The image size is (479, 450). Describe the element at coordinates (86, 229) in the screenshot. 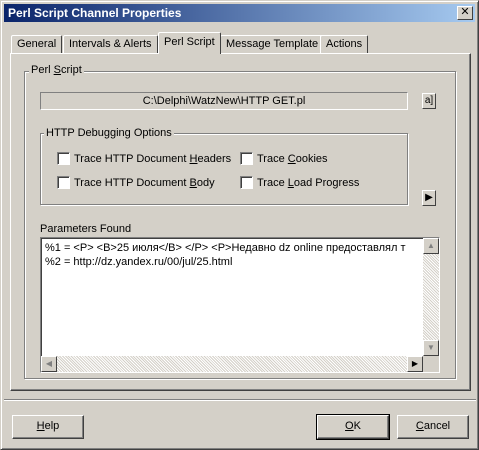

I see `parameters-found-label: Parameters Found` at that location.